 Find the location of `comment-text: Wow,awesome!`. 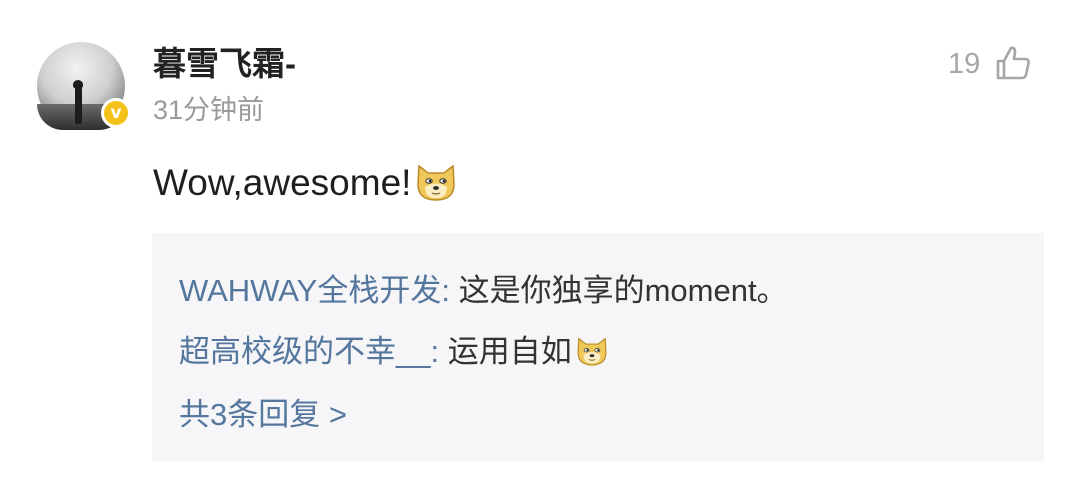

comment-text: Wow,awesome! is located at coordinates (306, 183).